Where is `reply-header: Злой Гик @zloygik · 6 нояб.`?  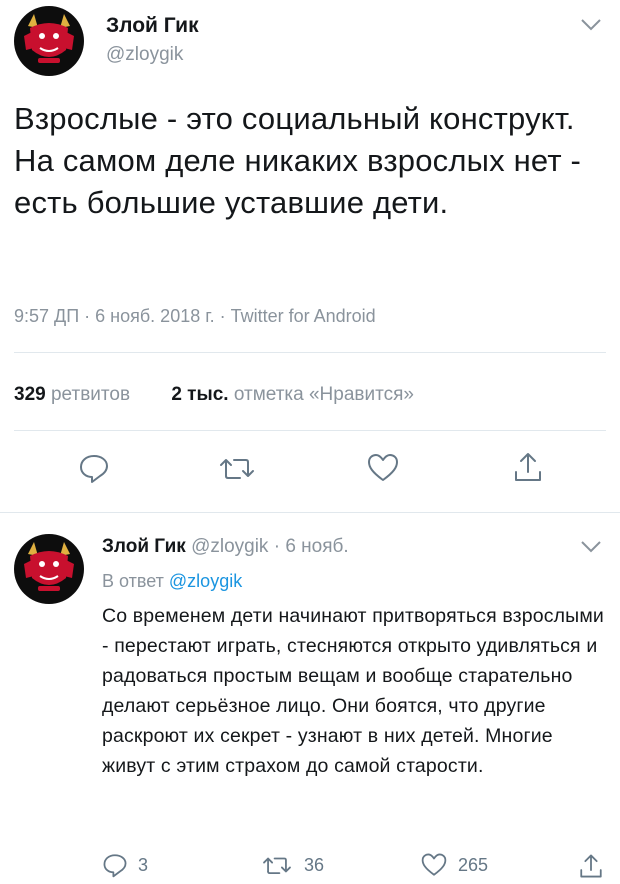
reply-header: Злой Гик @zloygik · 6 нояб. is located at coordinates (225, 547).